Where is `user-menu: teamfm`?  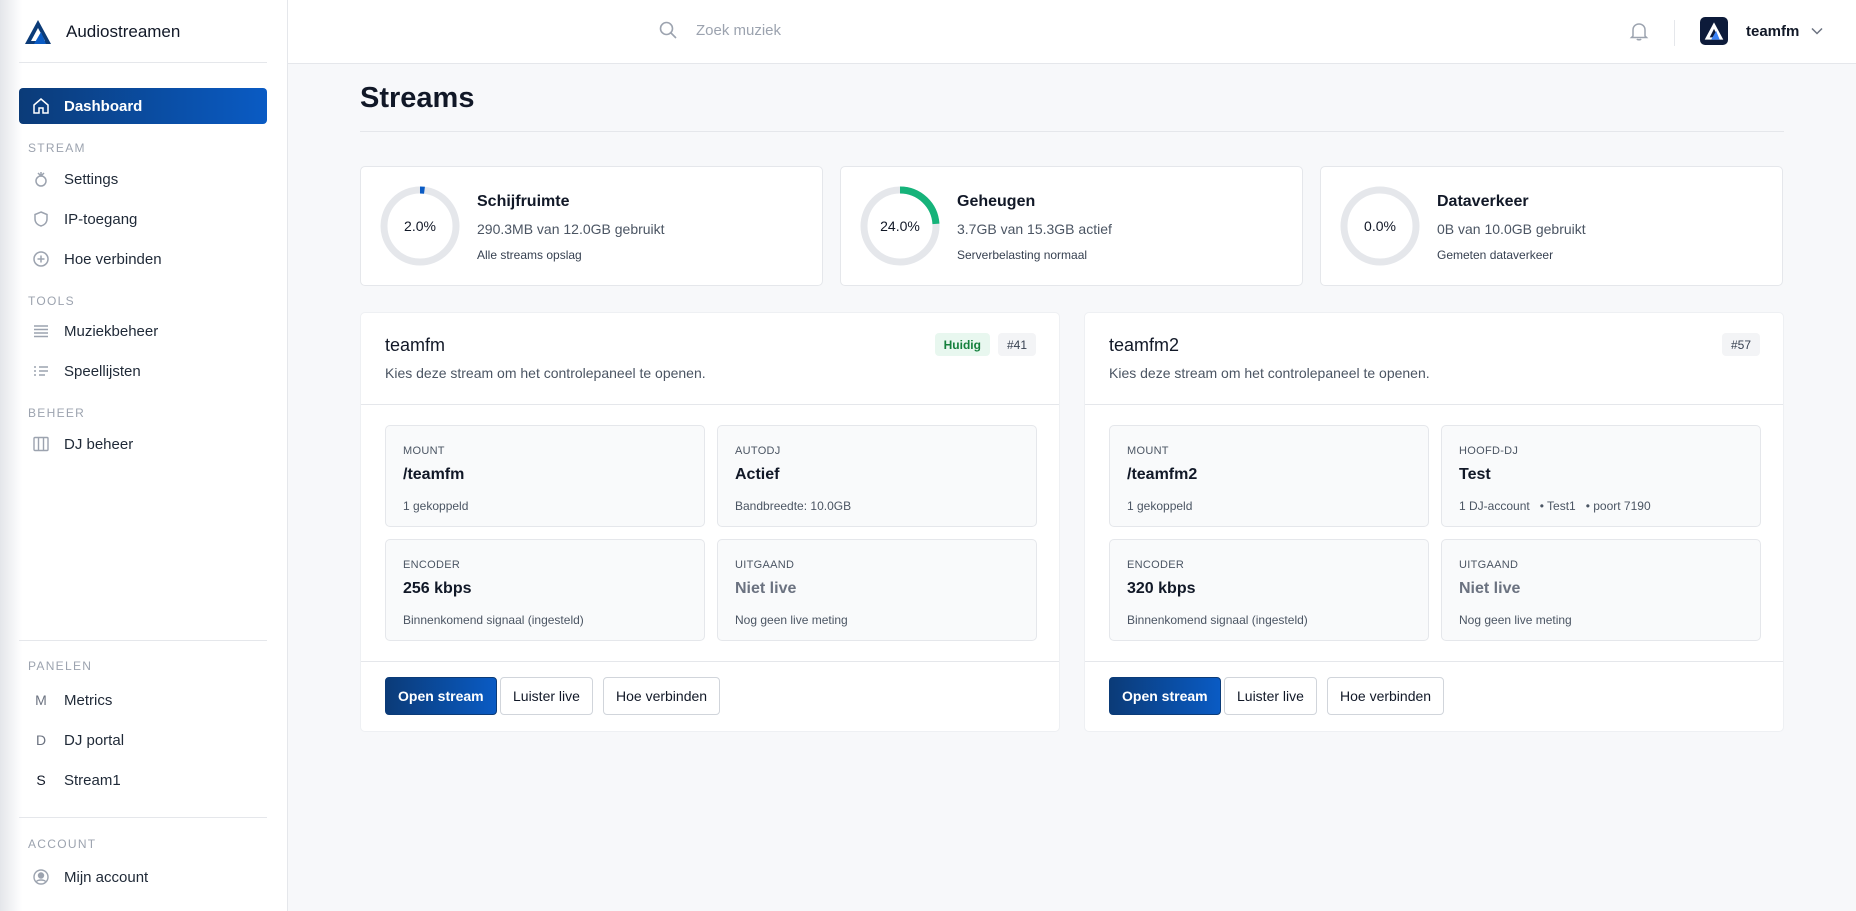 user-menu: teamfm is located at coordinates (1761, 31).